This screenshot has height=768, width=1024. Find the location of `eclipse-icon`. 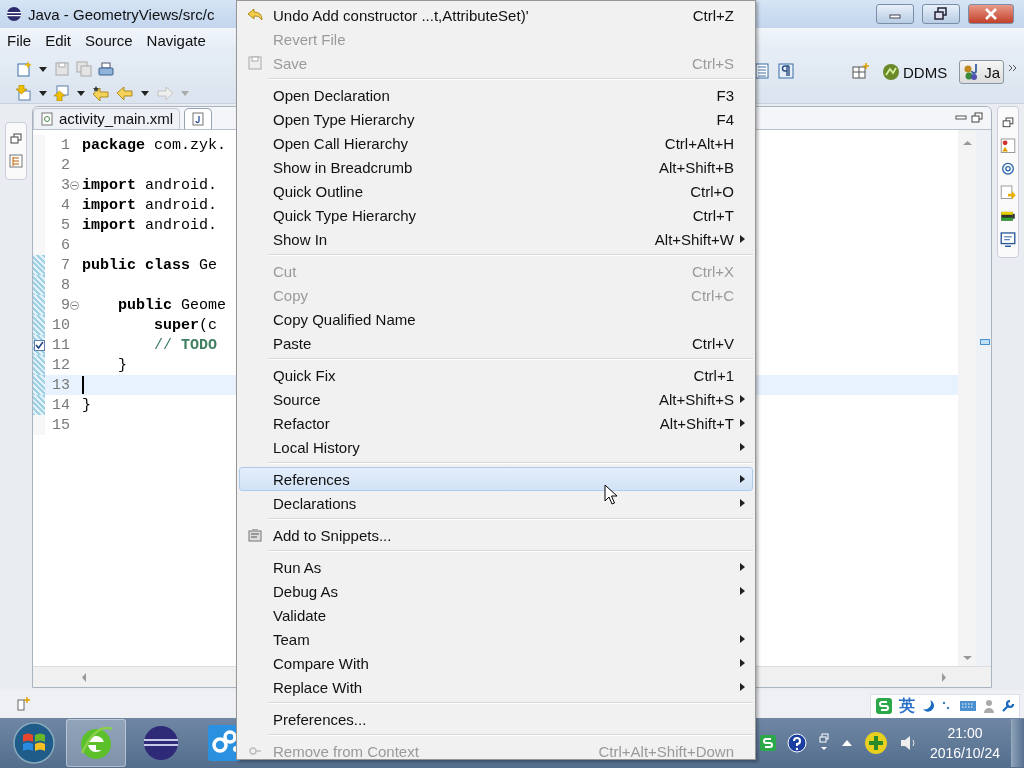

eclipse-icon is located at coordinates (14, 14).